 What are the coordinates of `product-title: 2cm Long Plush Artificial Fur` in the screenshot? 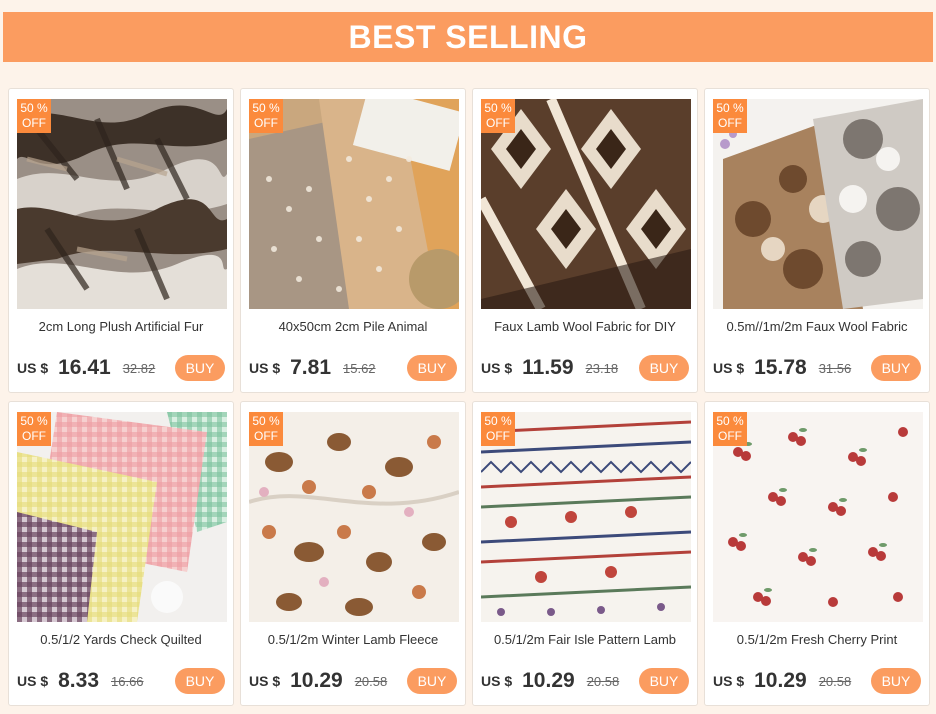 It's located at (121, 326).